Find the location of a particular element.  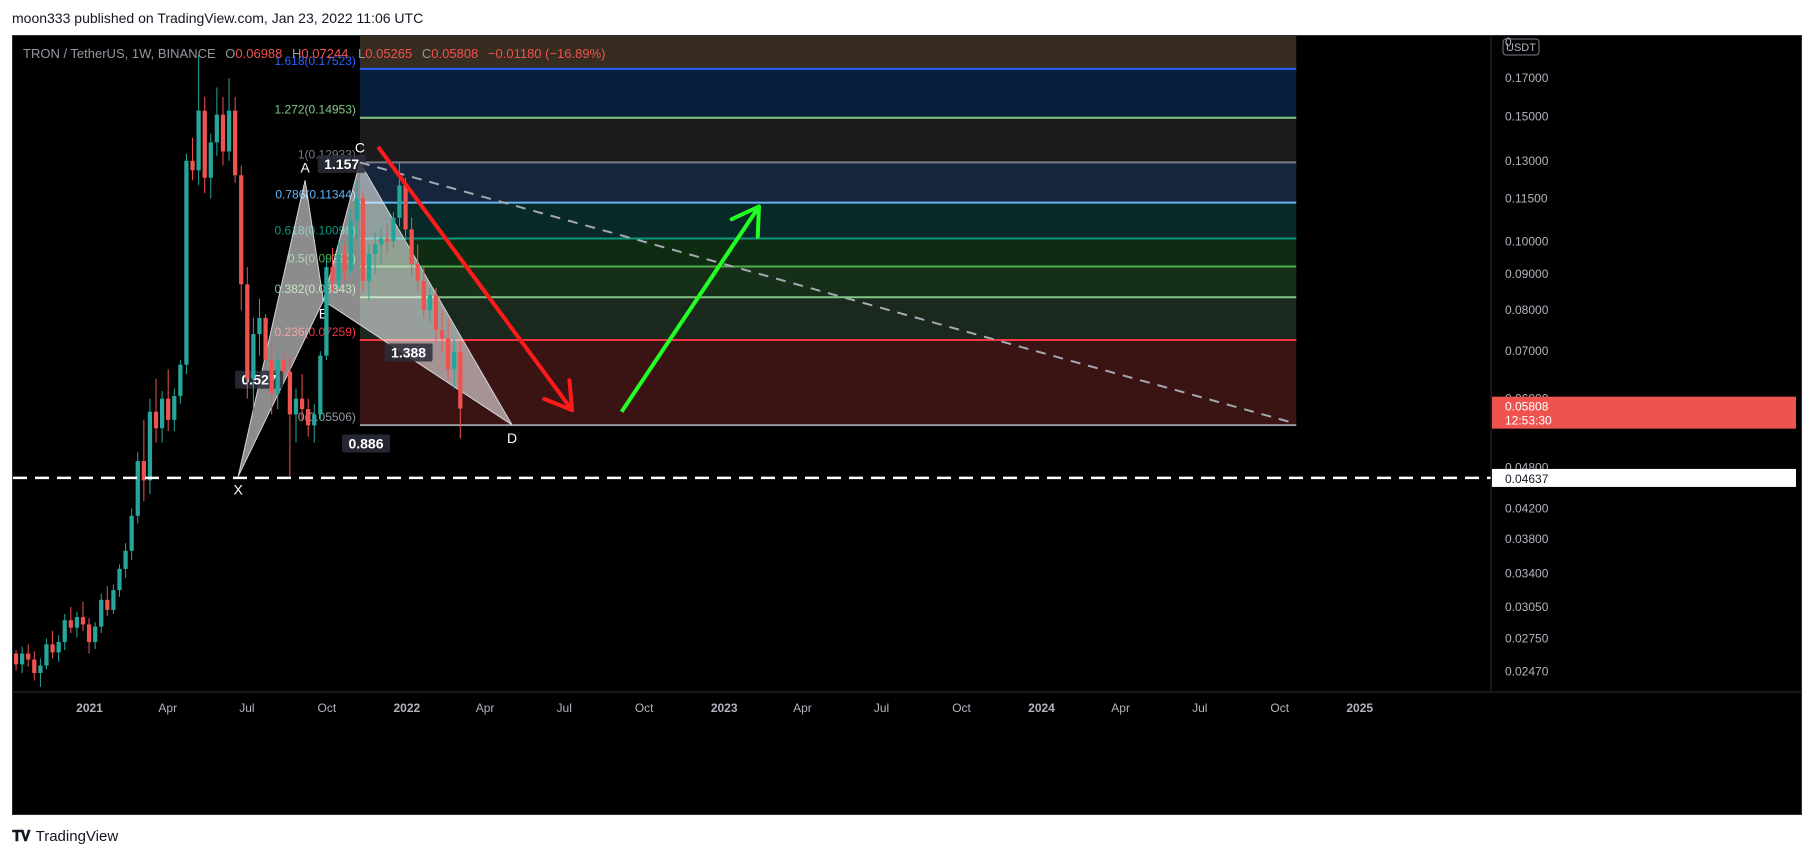

price-tick-label: 0.09000 is located at coordinates (1527, 274).